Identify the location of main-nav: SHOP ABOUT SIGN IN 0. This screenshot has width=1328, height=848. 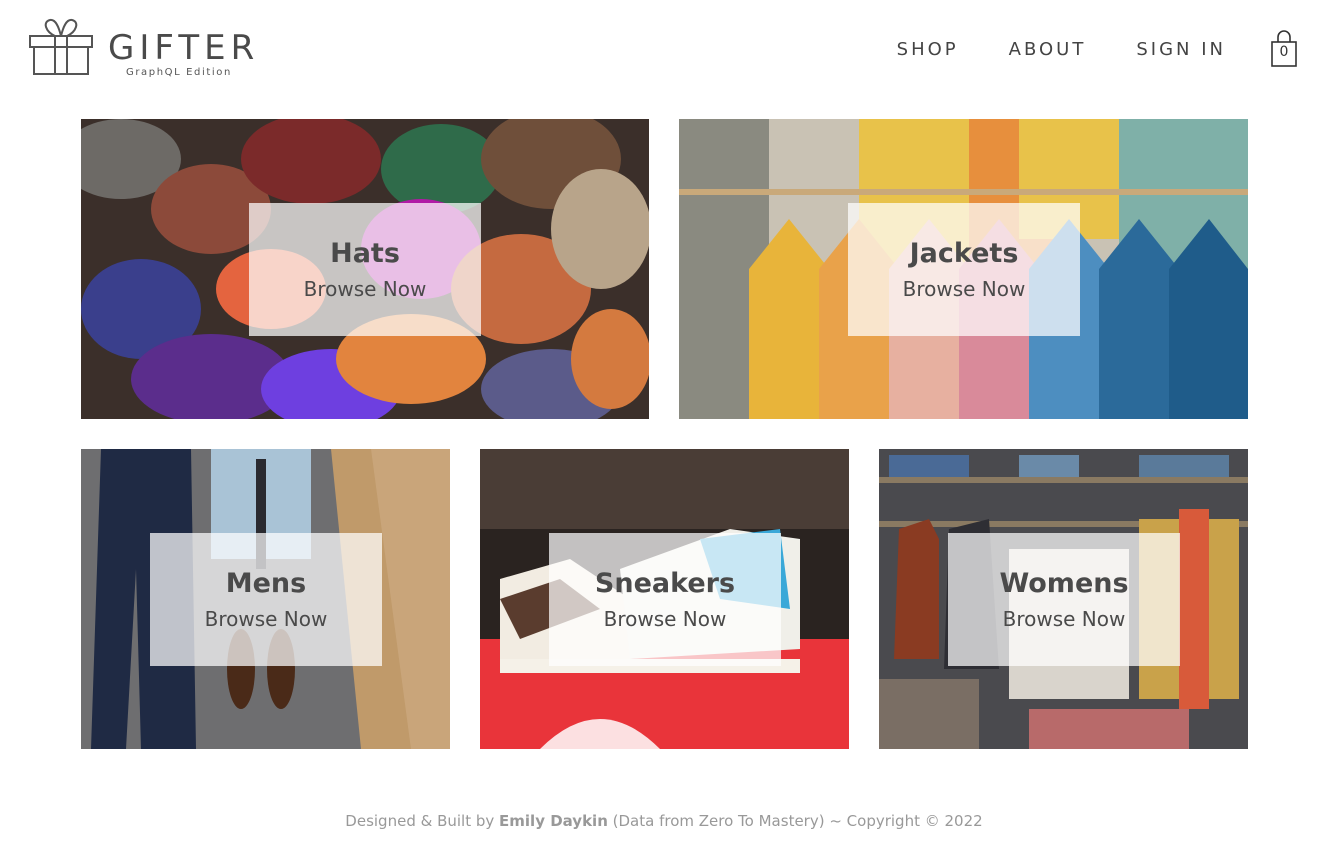
(1097, 49).